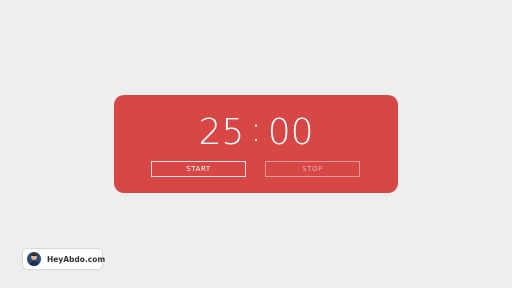  I want to click on avatar, so click(34, 259).